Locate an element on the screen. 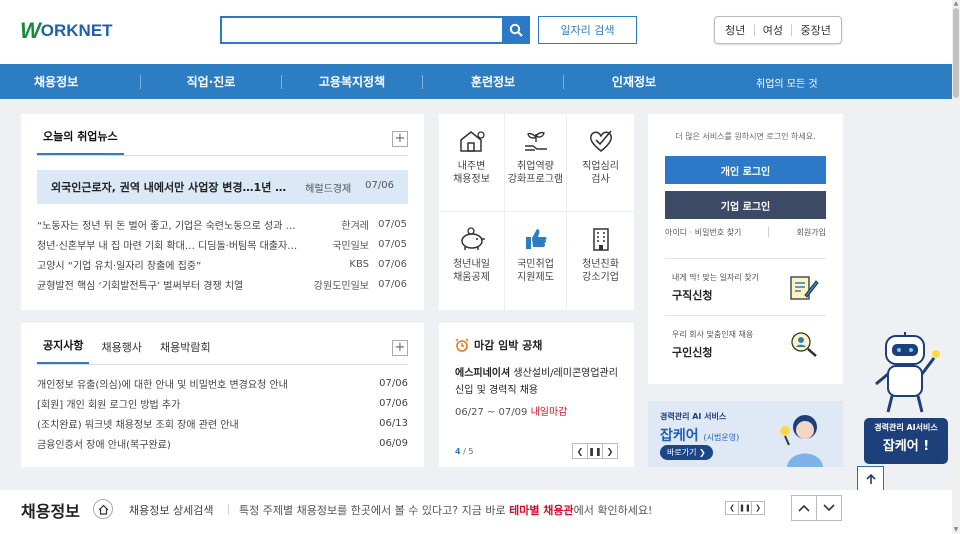 Image resolution: width=960 pixels, height=534 pixels. job-apply-title: 구직신청 is located at coordinates (692, 295).